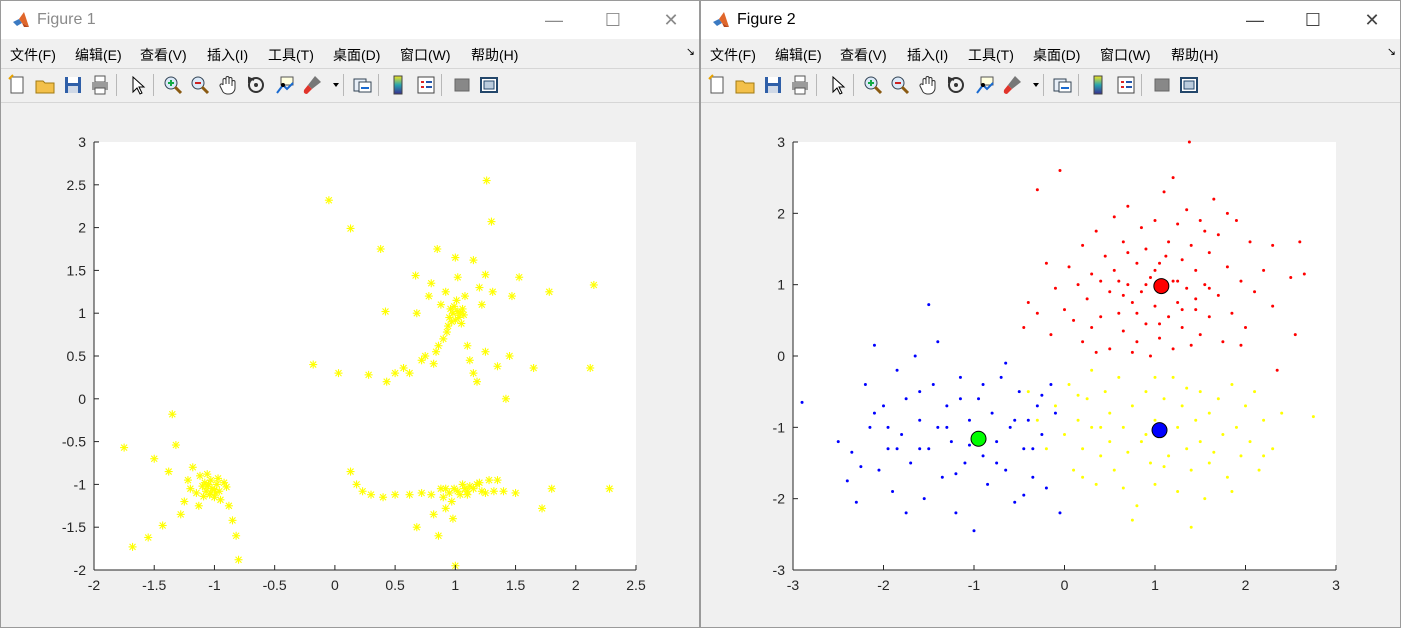  Describe the element at coordinates (1050, 85) in the screenshot. I see `figure2-toolbar` at that location.